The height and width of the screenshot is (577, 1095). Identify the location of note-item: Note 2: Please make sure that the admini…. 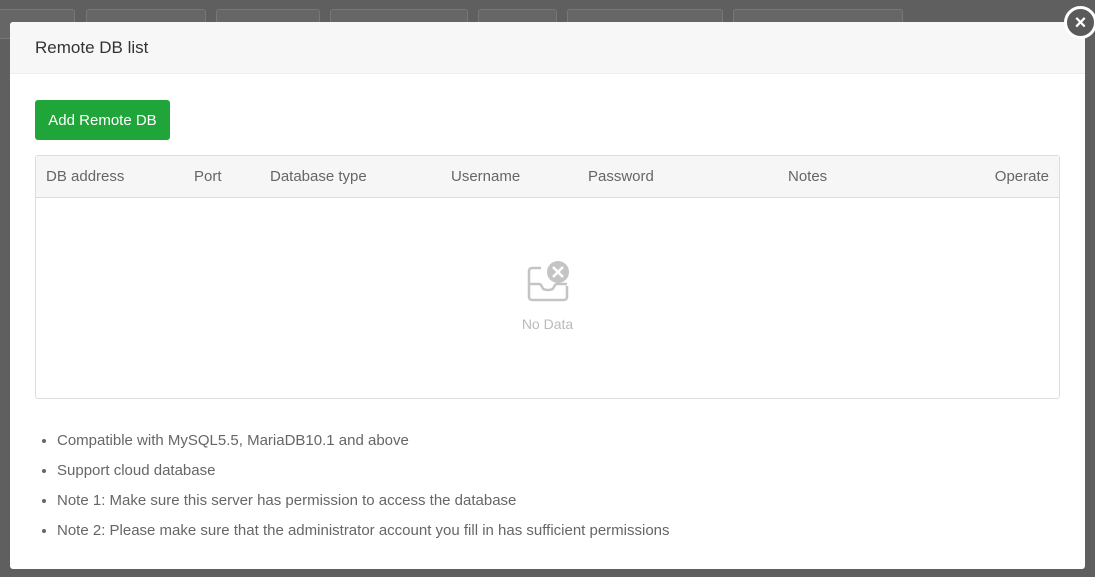
(363, 537).